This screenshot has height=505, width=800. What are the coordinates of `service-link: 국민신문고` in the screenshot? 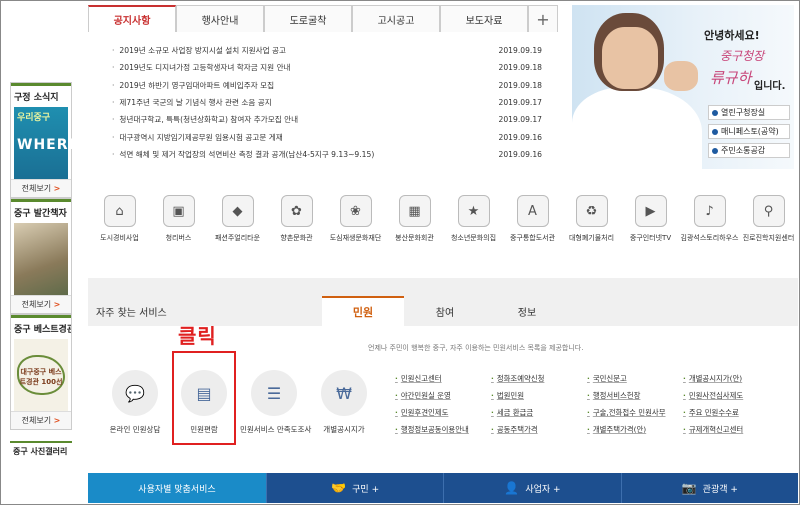 It's located at (635, 378).